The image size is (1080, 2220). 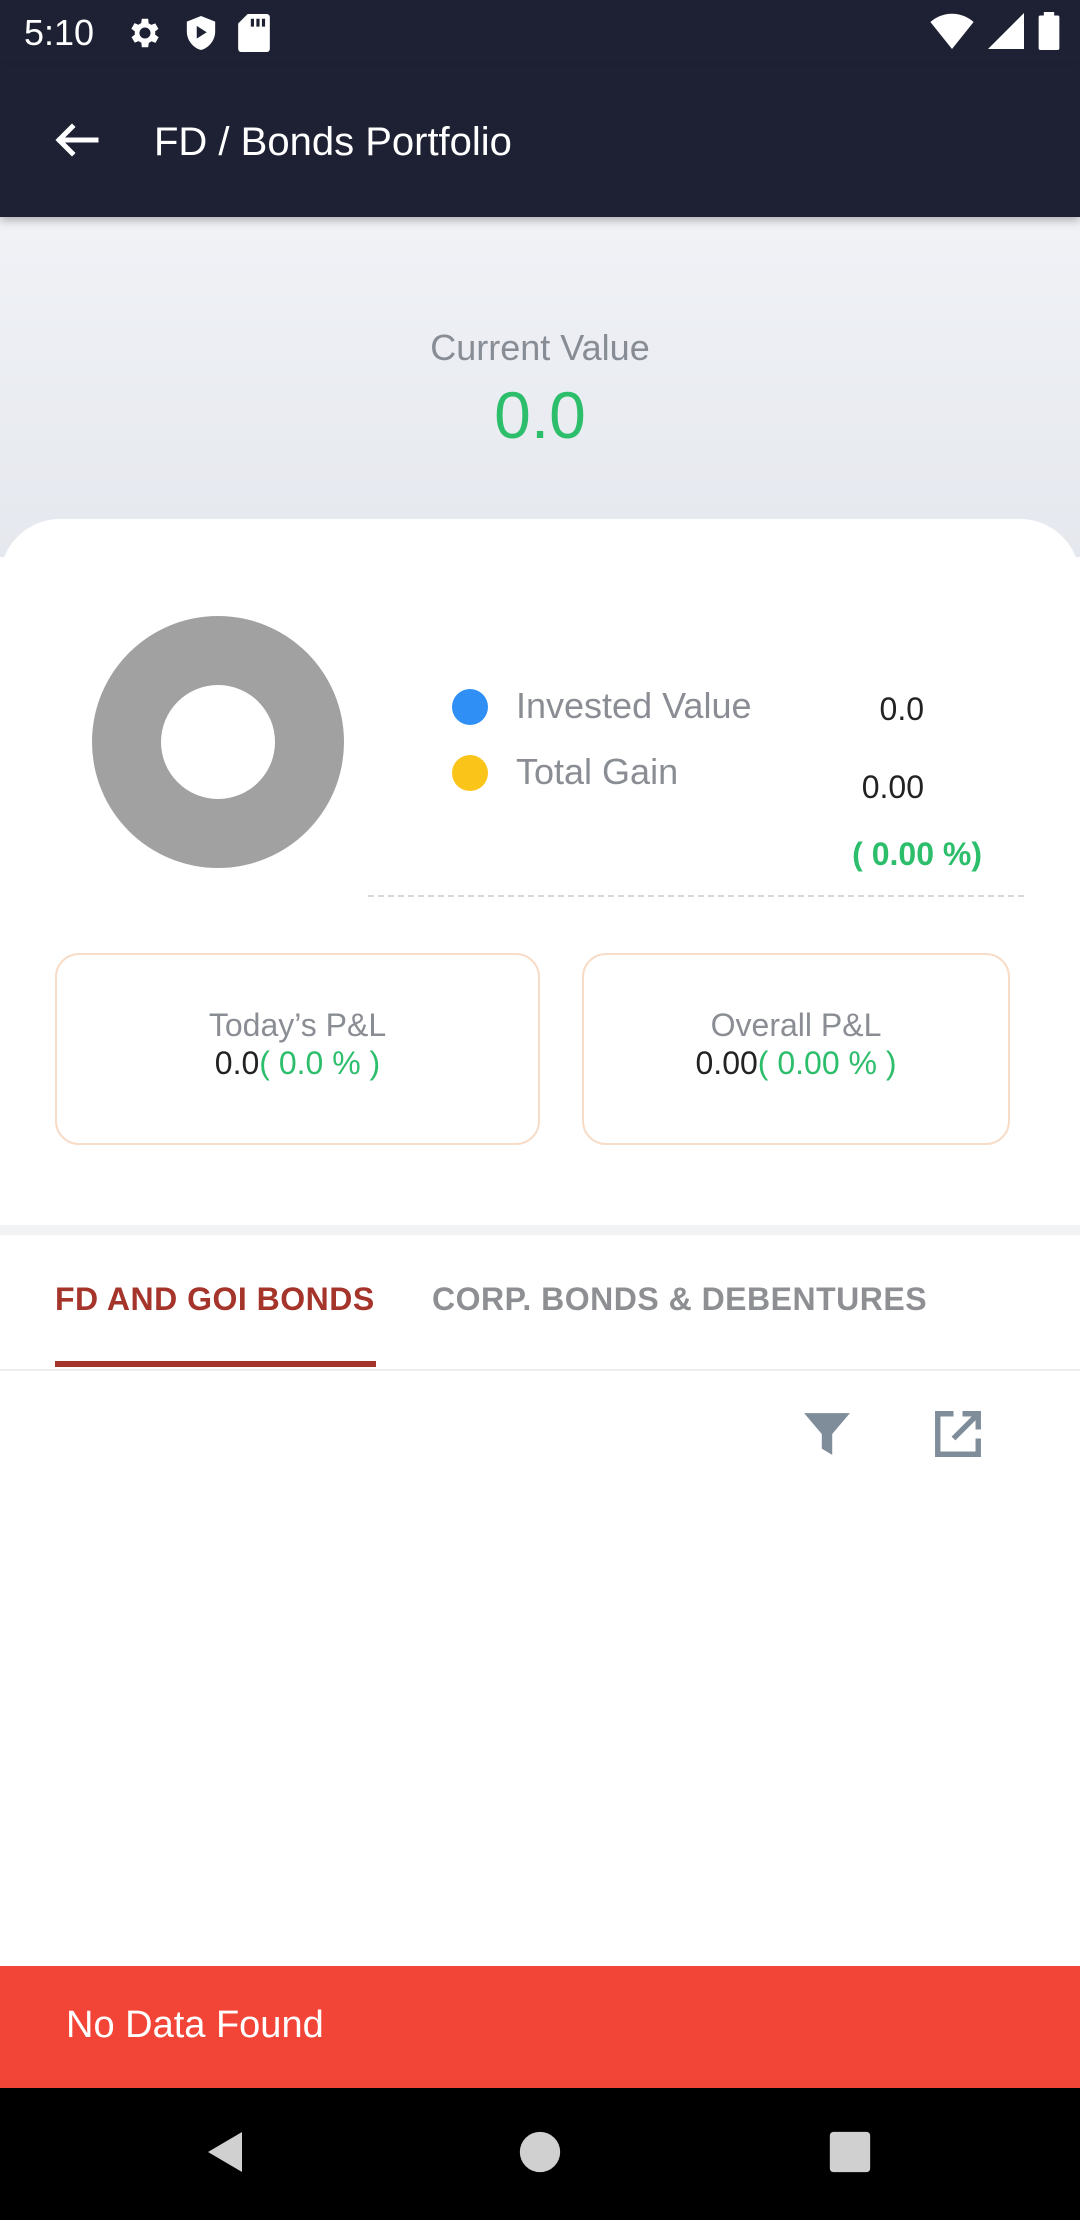 What do you see at coordinates (215, 1364) in the screenshot?
I see `active-tab-indicator` at bounding box center [215, 1364].